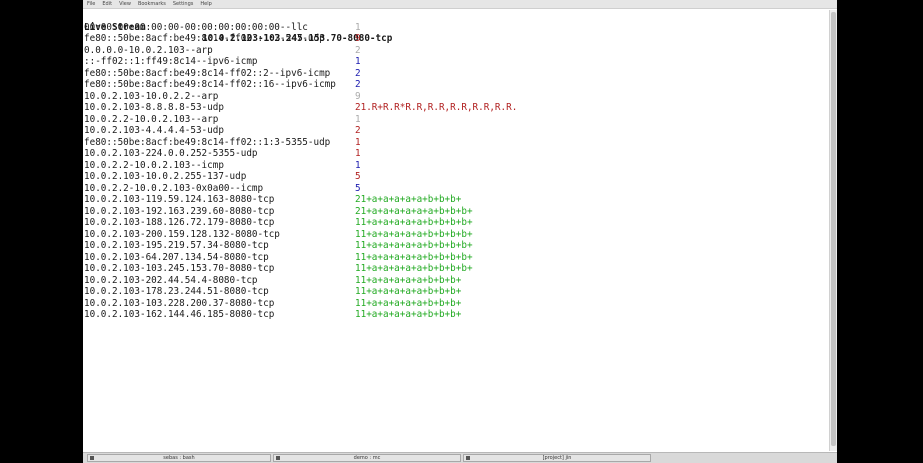 This screenshot has width=923, height=463. I want to click on stream-name: 10.0.2.103-64.207.134.54-8080-tcp, so click(176, 257).